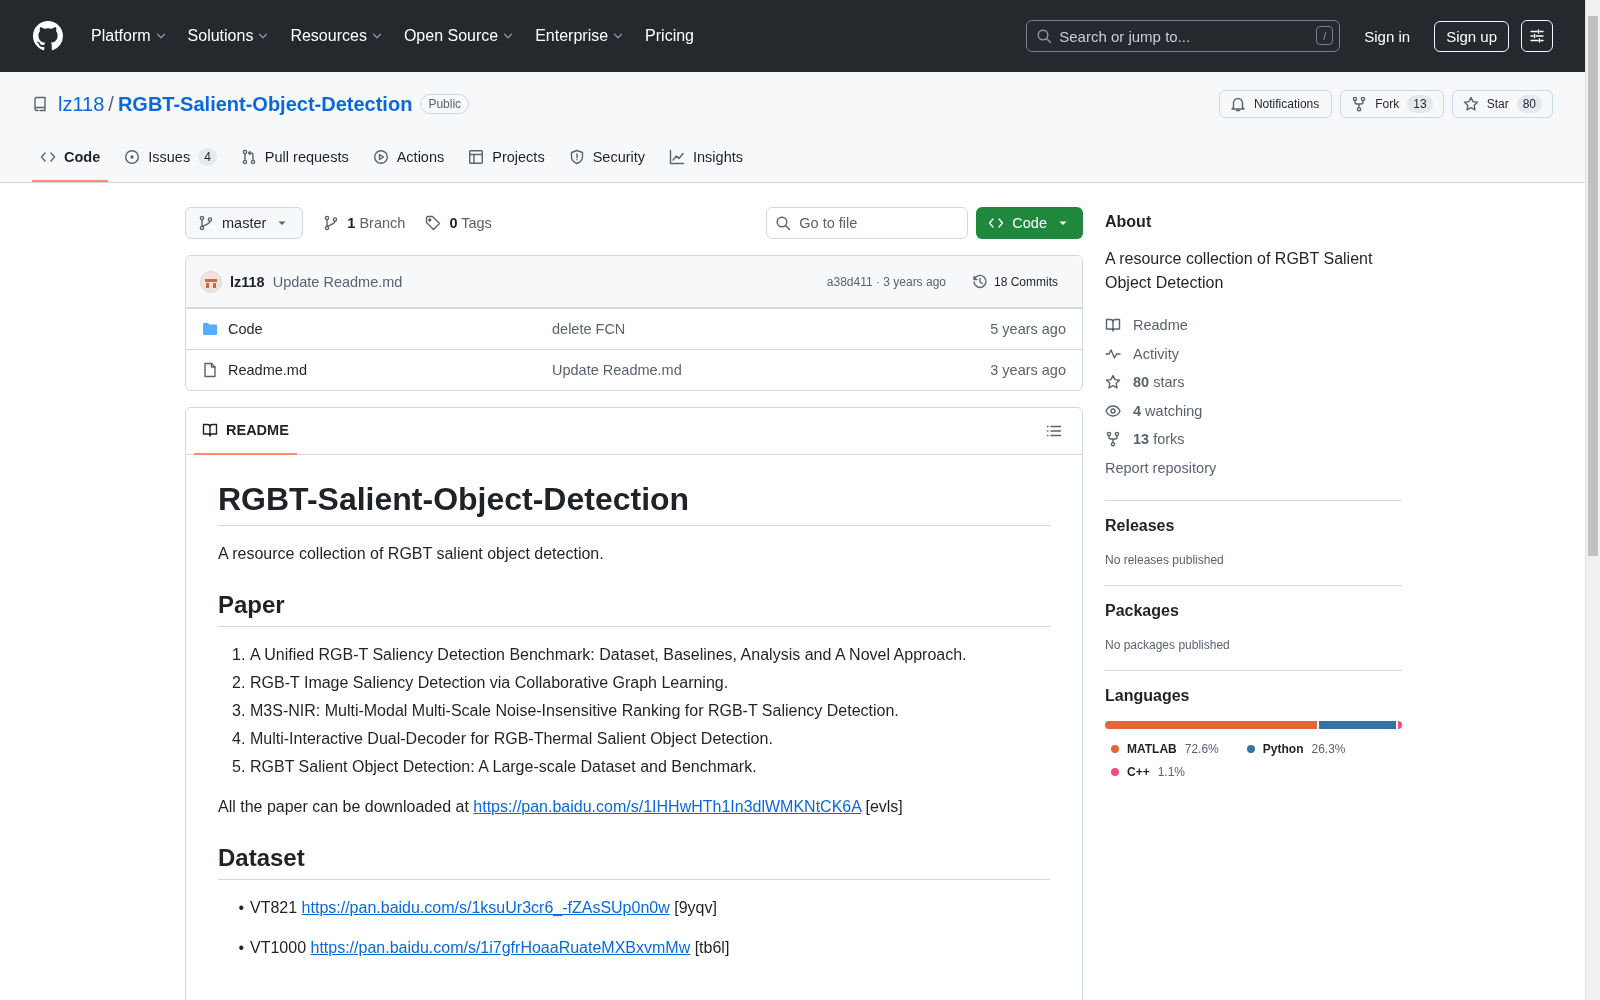 This screenshot has width=1600, height=1000. Describe the element at coordinates (210, 329) in the screenshot. I see `folder-icon` at that location.